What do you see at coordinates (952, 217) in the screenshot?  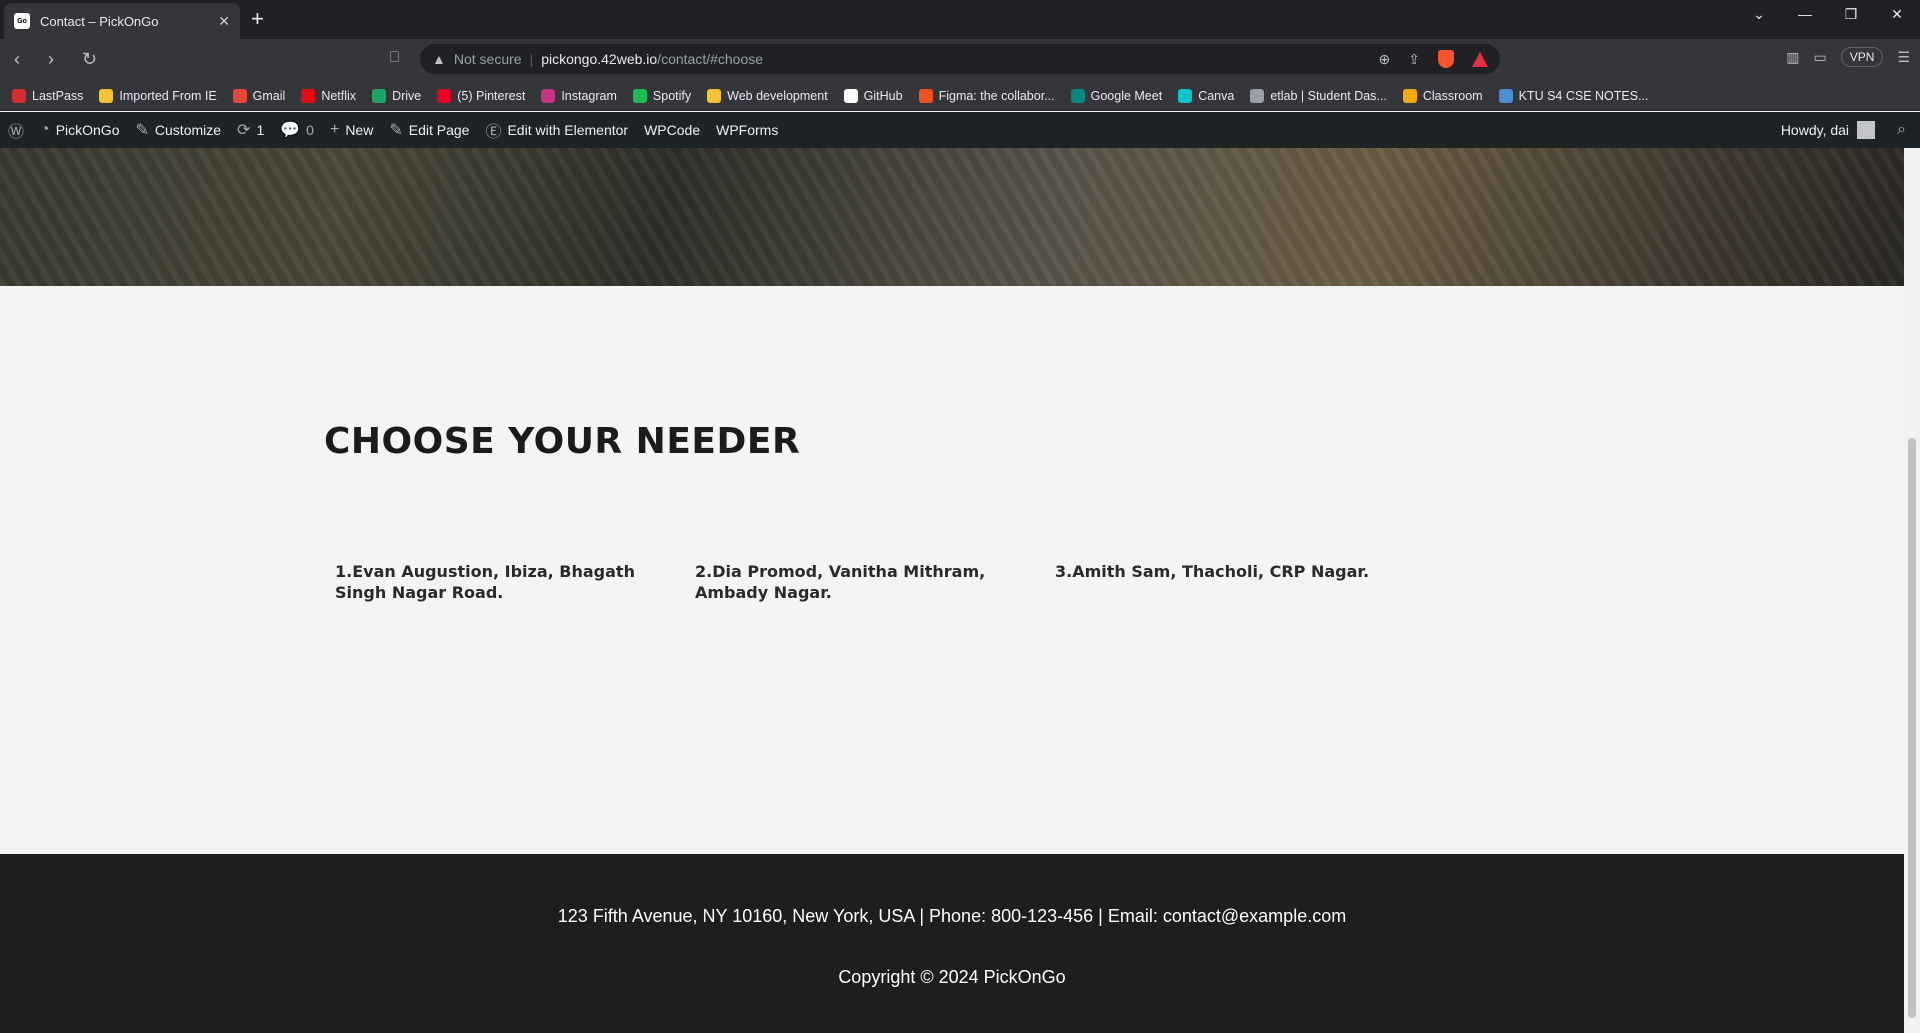 I see `hero-image` at bounding box center [952, 217].